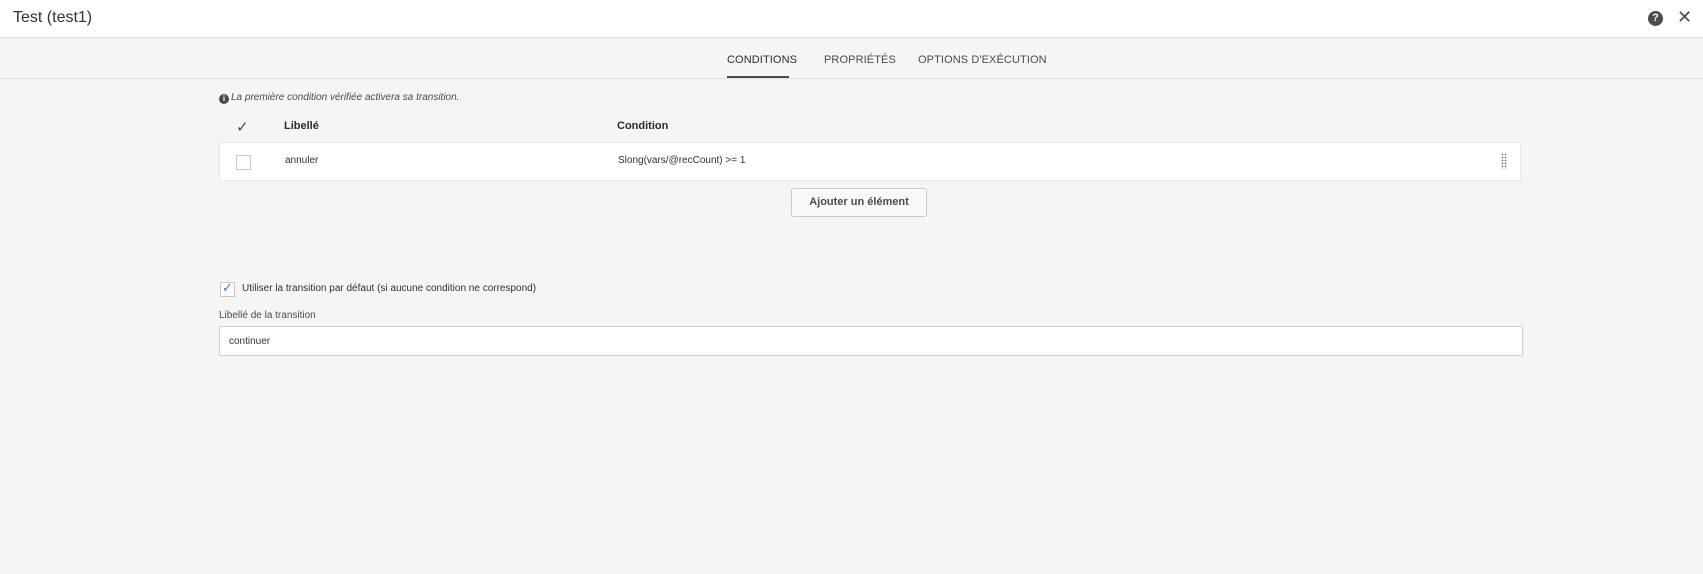 This screenshot has height=574, width=1703. What do you see at coordinates (1684, 17) in the screenshot?
I see `close-icon: ✕` at bounding box center [1684, 17].